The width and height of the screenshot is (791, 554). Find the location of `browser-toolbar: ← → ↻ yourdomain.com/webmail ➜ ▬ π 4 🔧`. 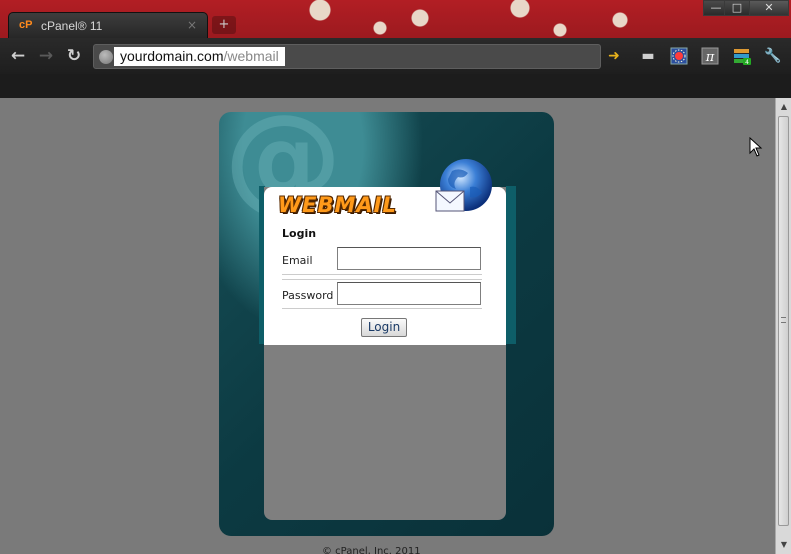

browser-toolbar: ← → ↻ yourdomain.com/webmail ➜ ▬ π 4 🔧 is located at coordinates (395, 56).